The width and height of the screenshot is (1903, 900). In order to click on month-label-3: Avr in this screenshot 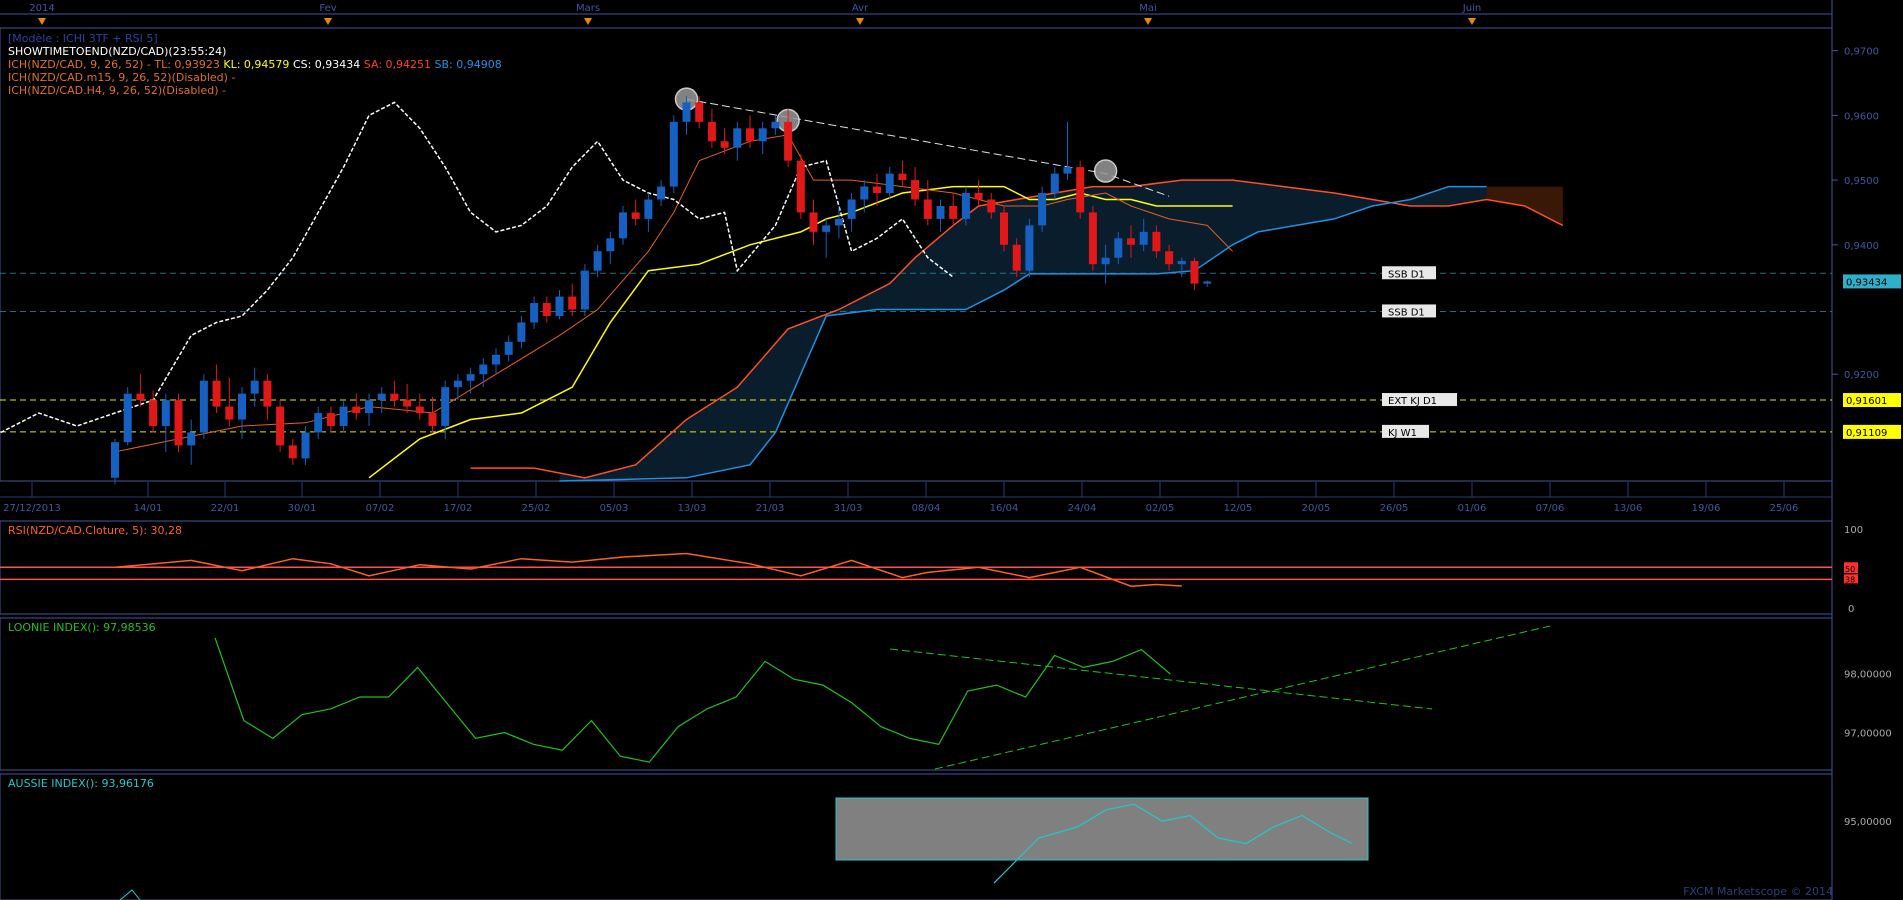, I will do `click(860, 8)`.